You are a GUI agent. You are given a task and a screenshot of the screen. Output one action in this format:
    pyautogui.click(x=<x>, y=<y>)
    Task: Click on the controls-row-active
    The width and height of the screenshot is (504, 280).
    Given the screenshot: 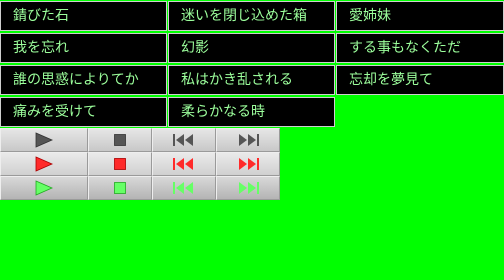 What is the action you would take?
    pyautogui.click(x=140, y=188)
    